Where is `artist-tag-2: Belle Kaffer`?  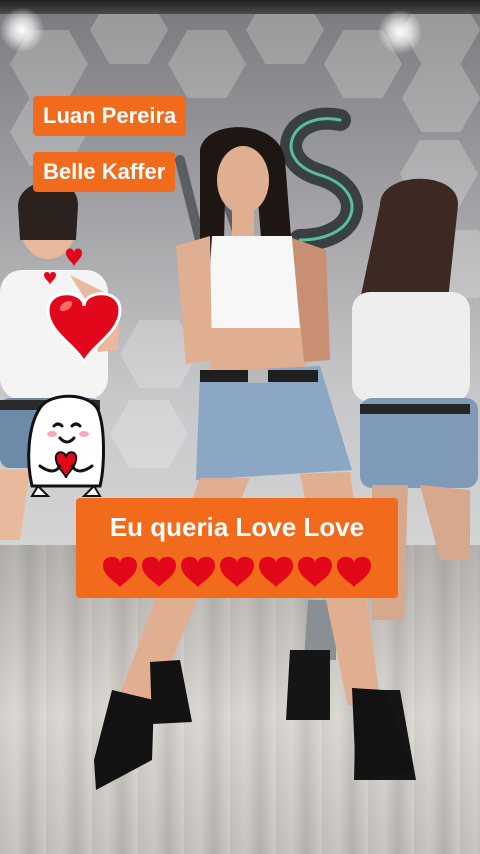 artist-tag-2: Belle Kaffer is located at coordinates (104, 172).